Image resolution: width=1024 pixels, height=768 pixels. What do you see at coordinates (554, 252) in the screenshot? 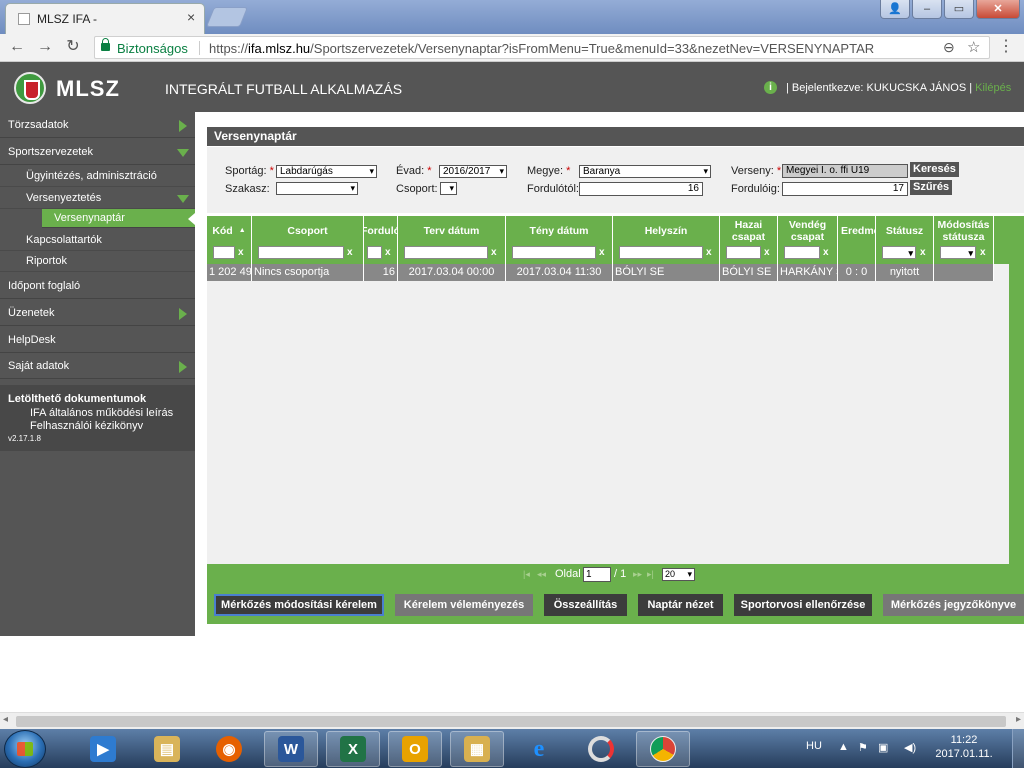
I see `filter-teny-input` at bounding box center [554, 252].